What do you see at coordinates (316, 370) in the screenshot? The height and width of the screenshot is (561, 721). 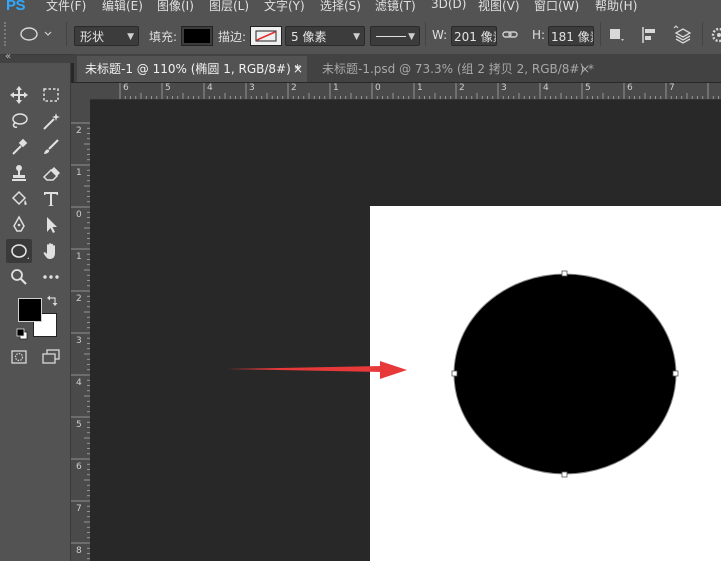 I see `annotation-arrow` at bounding box center [316, 370].